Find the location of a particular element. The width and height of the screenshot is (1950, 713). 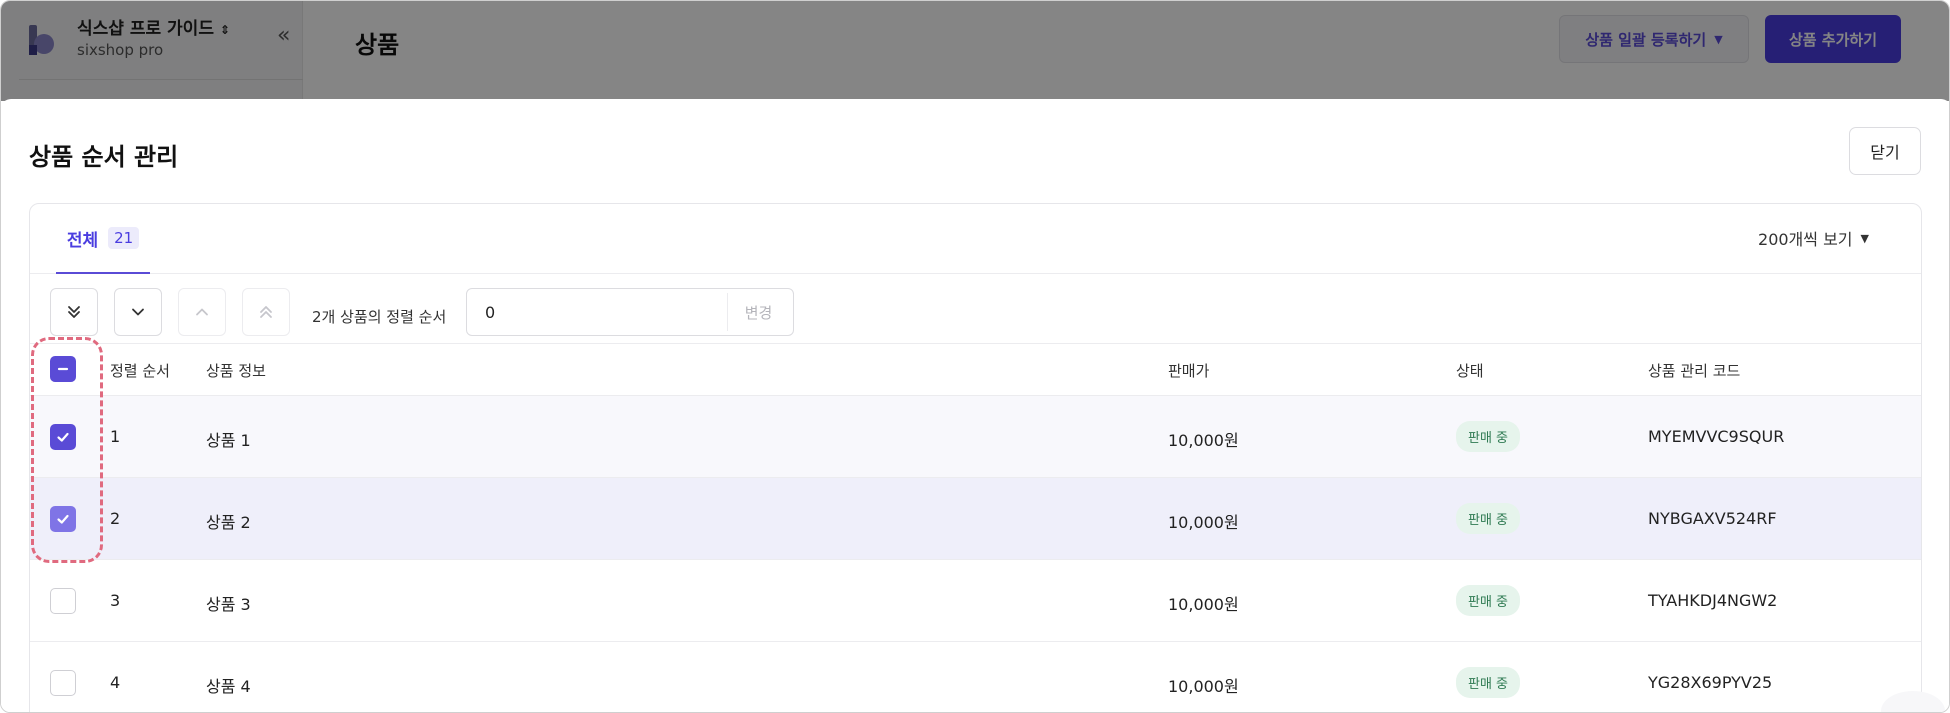

move-to-bottom-button is located at coordinates (74, 312).